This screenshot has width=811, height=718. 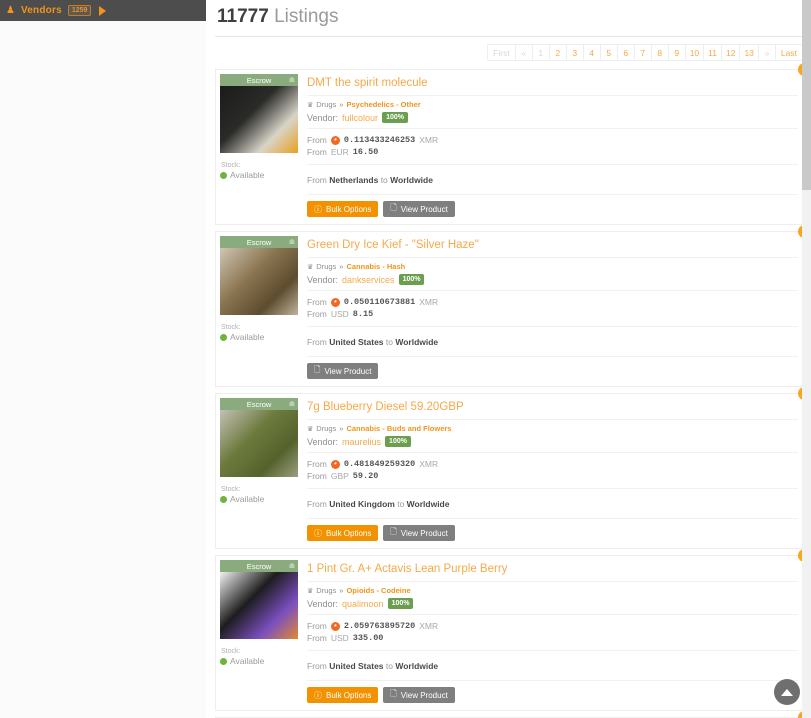 What do you see at coordinates (383, 104) in the screenshot?
I see `category-sub: Psychedelics - Other` at bounding box center [383, 104].